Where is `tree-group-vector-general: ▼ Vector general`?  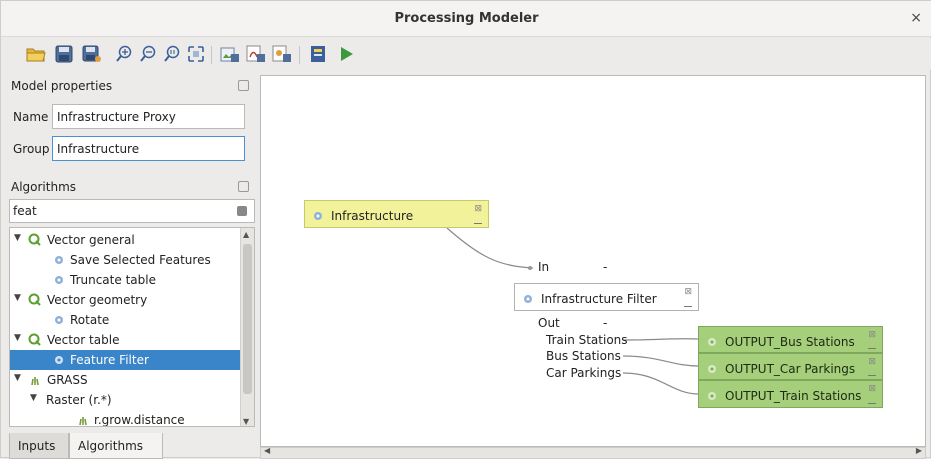 tree-group-vector-general: ▼ Vector general is located at coordinates (125, 240).